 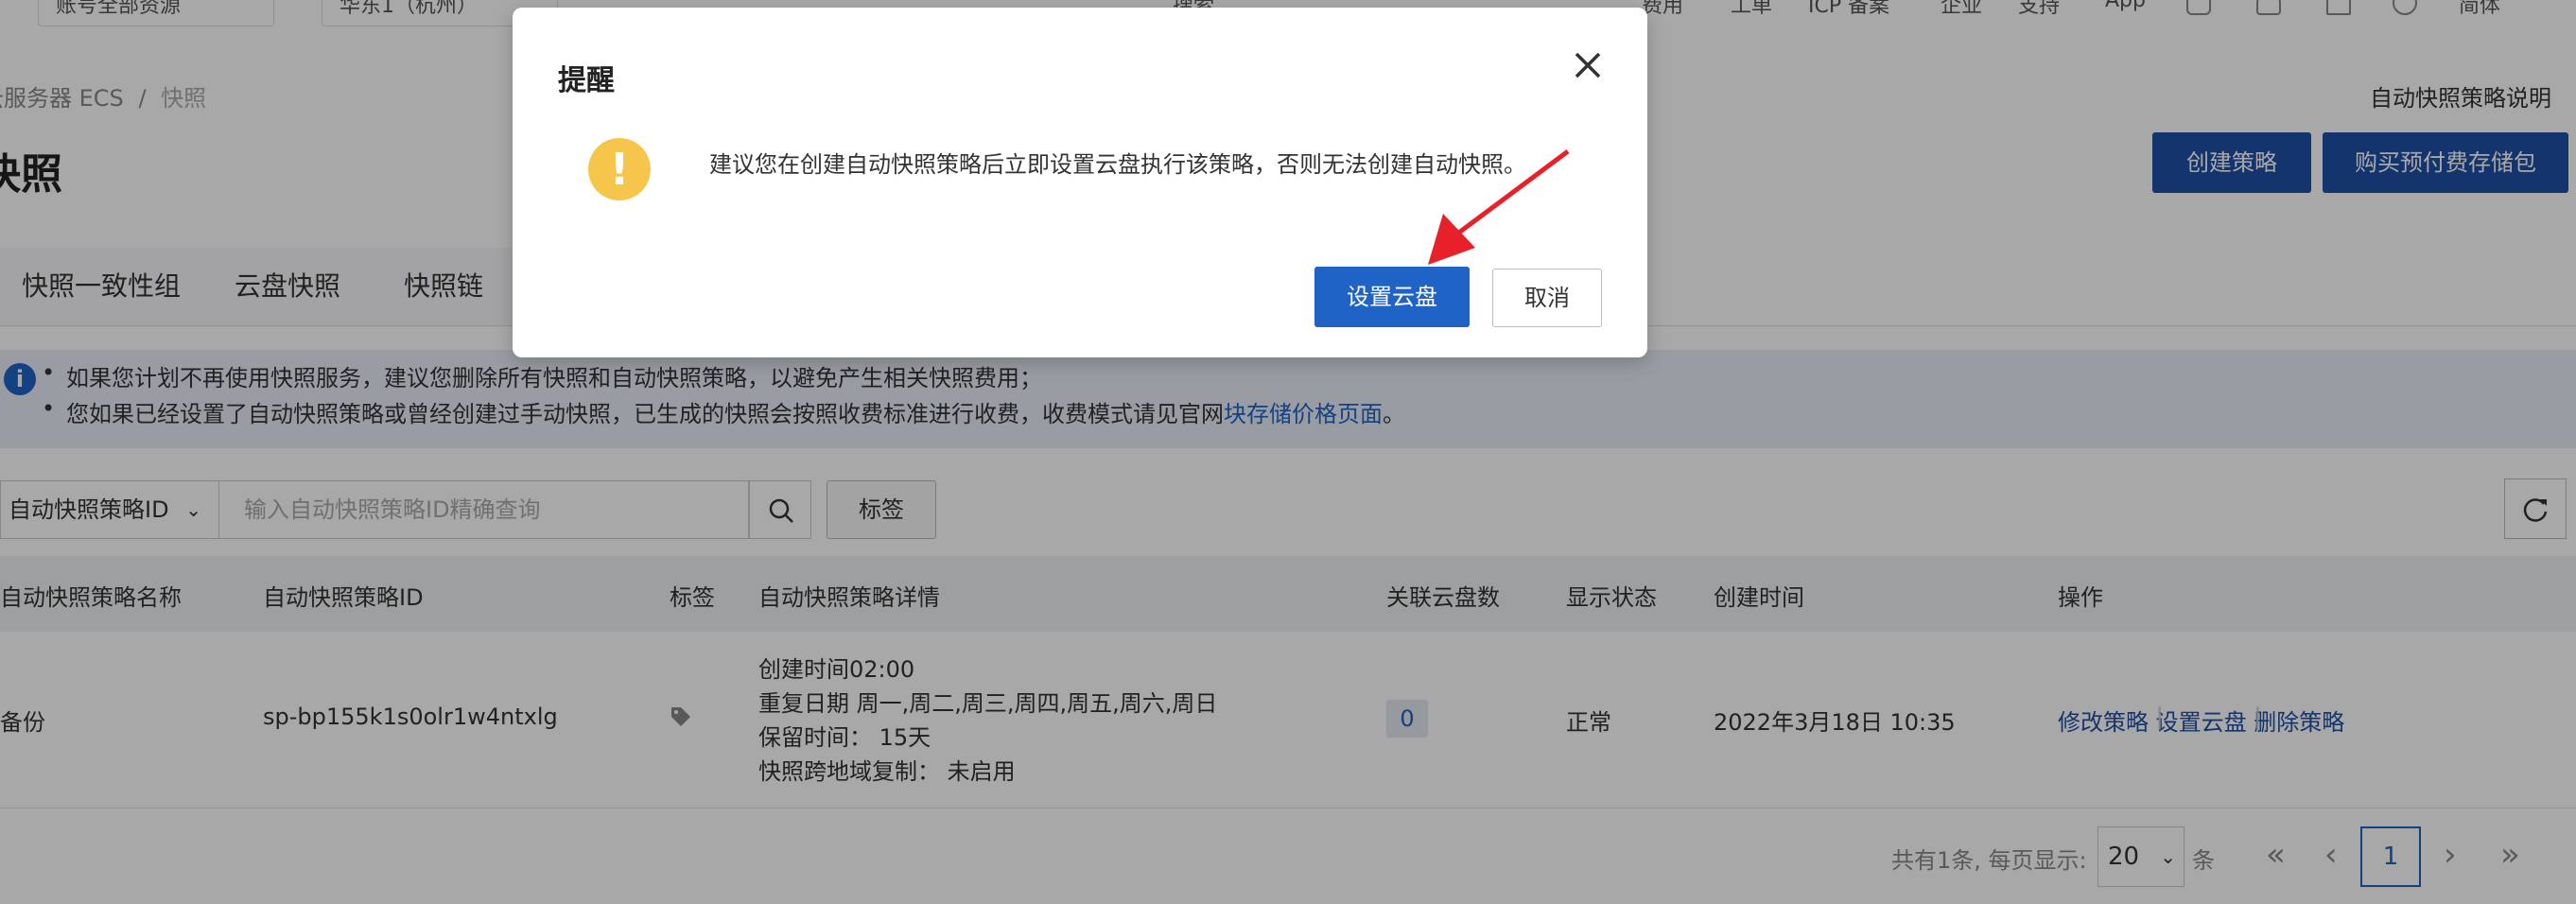 What do you see at coordinates (1392, 297) in the screenshot?
I see `set-disk-button: 设置云盘` at bounding box center [1392, 297].